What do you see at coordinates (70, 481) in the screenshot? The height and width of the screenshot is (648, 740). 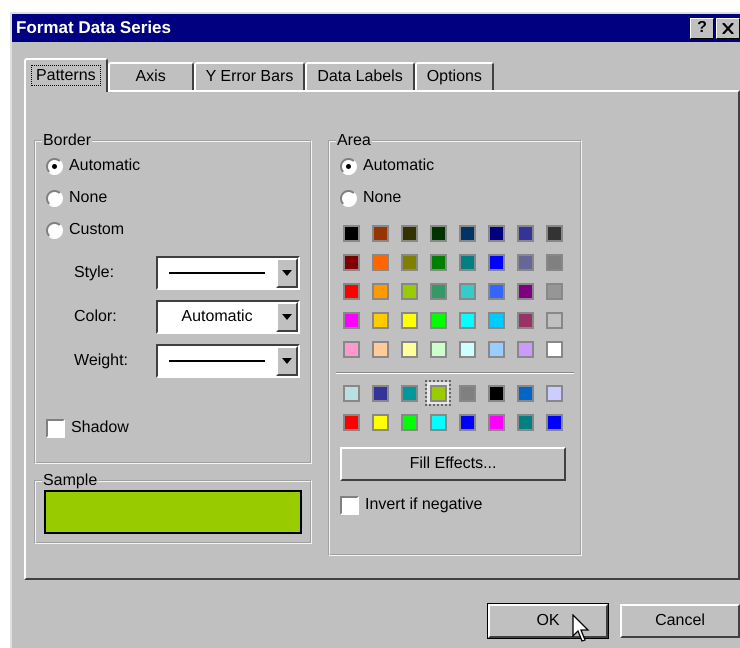 I see `group-label: Sample` at bounding box center [70, 481].